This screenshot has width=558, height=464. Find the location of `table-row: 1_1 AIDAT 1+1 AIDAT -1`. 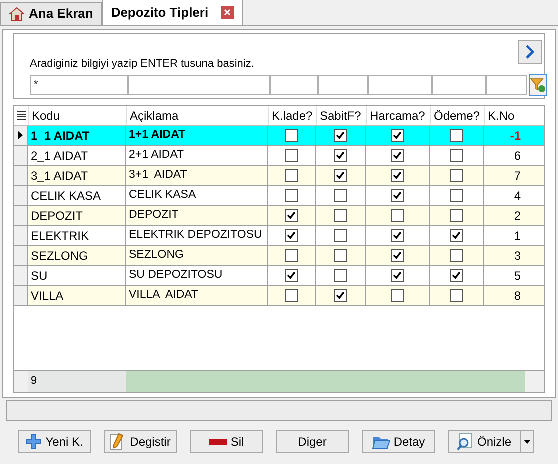

table-row: 1_1 AIDAT 1+1 AIDAT -1 is located at coordinates (279, 136).